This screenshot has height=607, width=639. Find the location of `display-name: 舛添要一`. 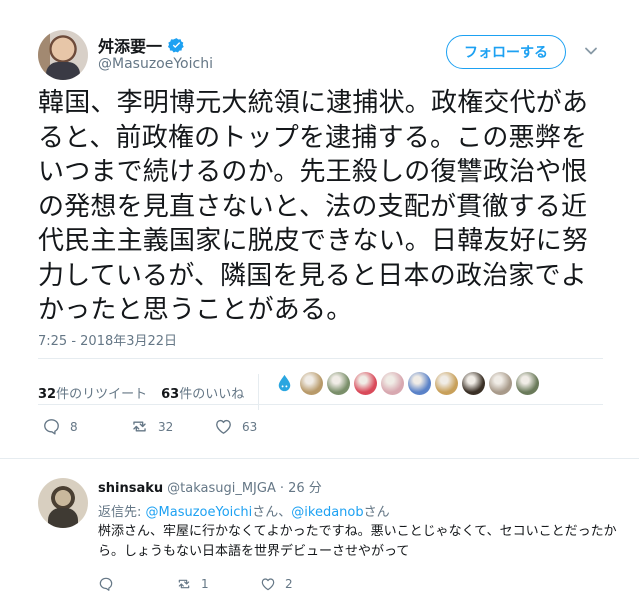

display-name: 舛添要一 is located at coordinates (130, 45).